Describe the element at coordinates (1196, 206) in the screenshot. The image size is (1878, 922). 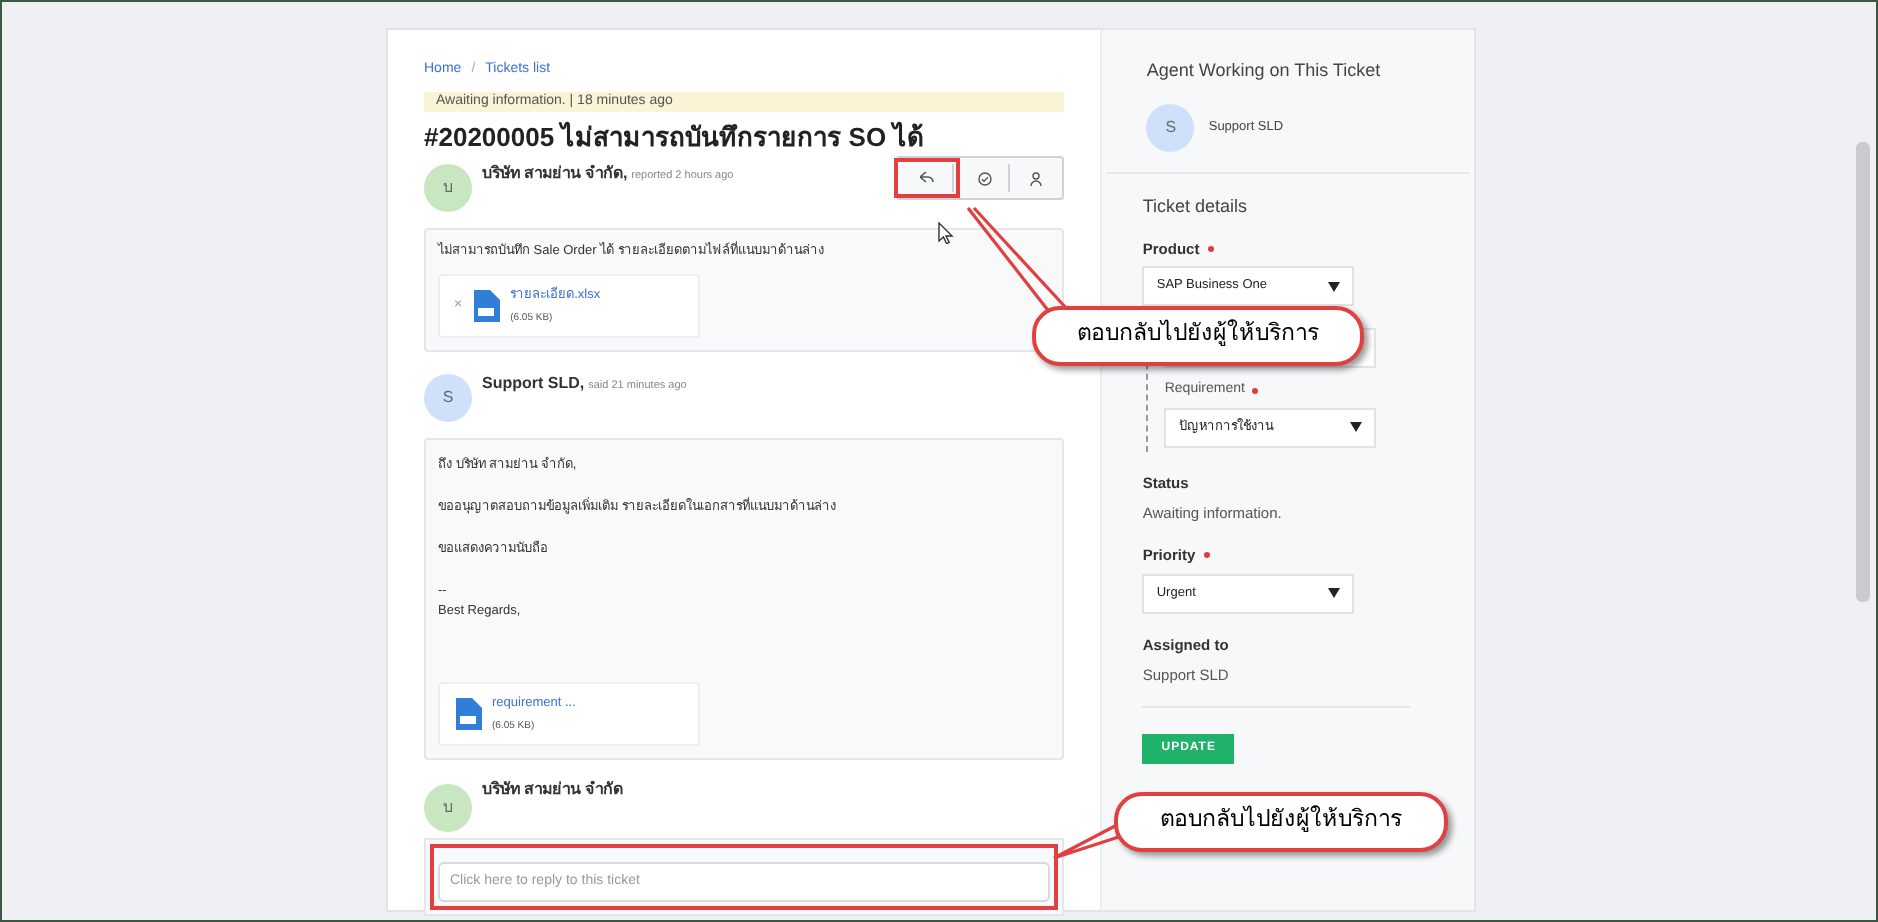
I see `section-heading: Ticket details` at that location.